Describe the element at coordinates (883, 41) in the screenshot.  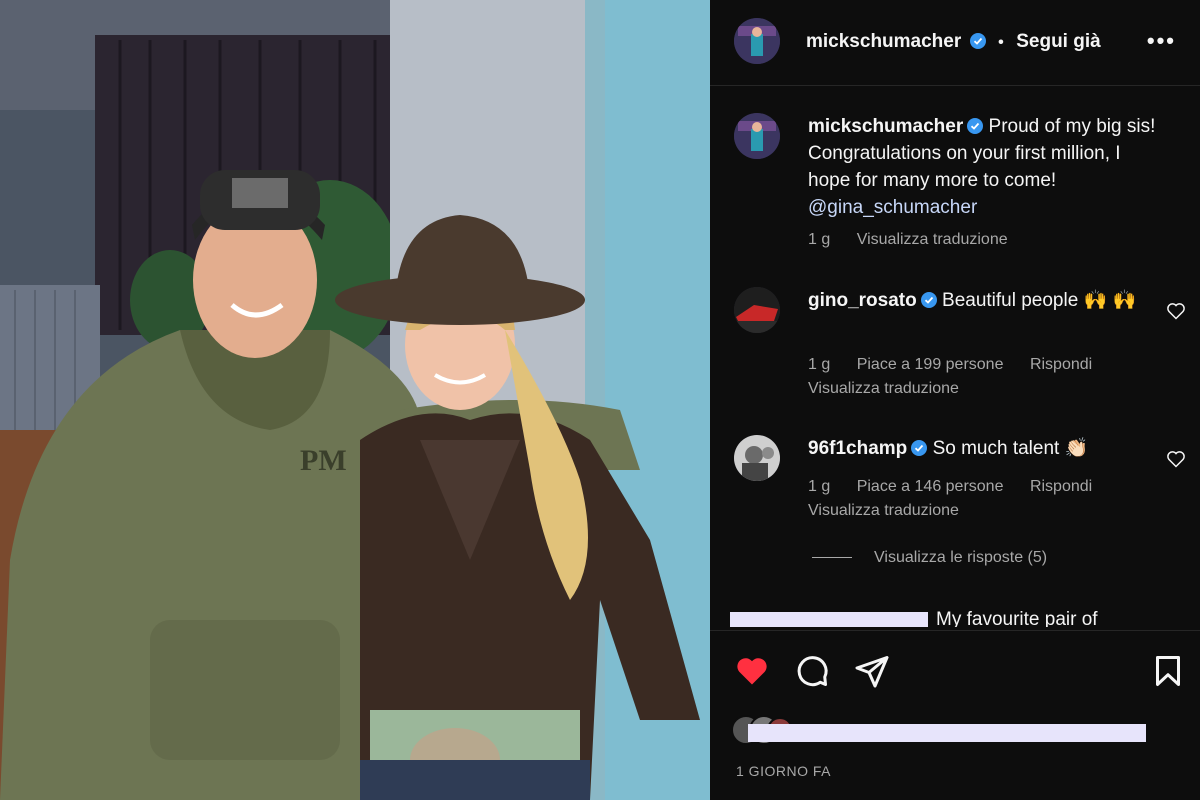
I see `post-author-username: mickschumacher` at that location.